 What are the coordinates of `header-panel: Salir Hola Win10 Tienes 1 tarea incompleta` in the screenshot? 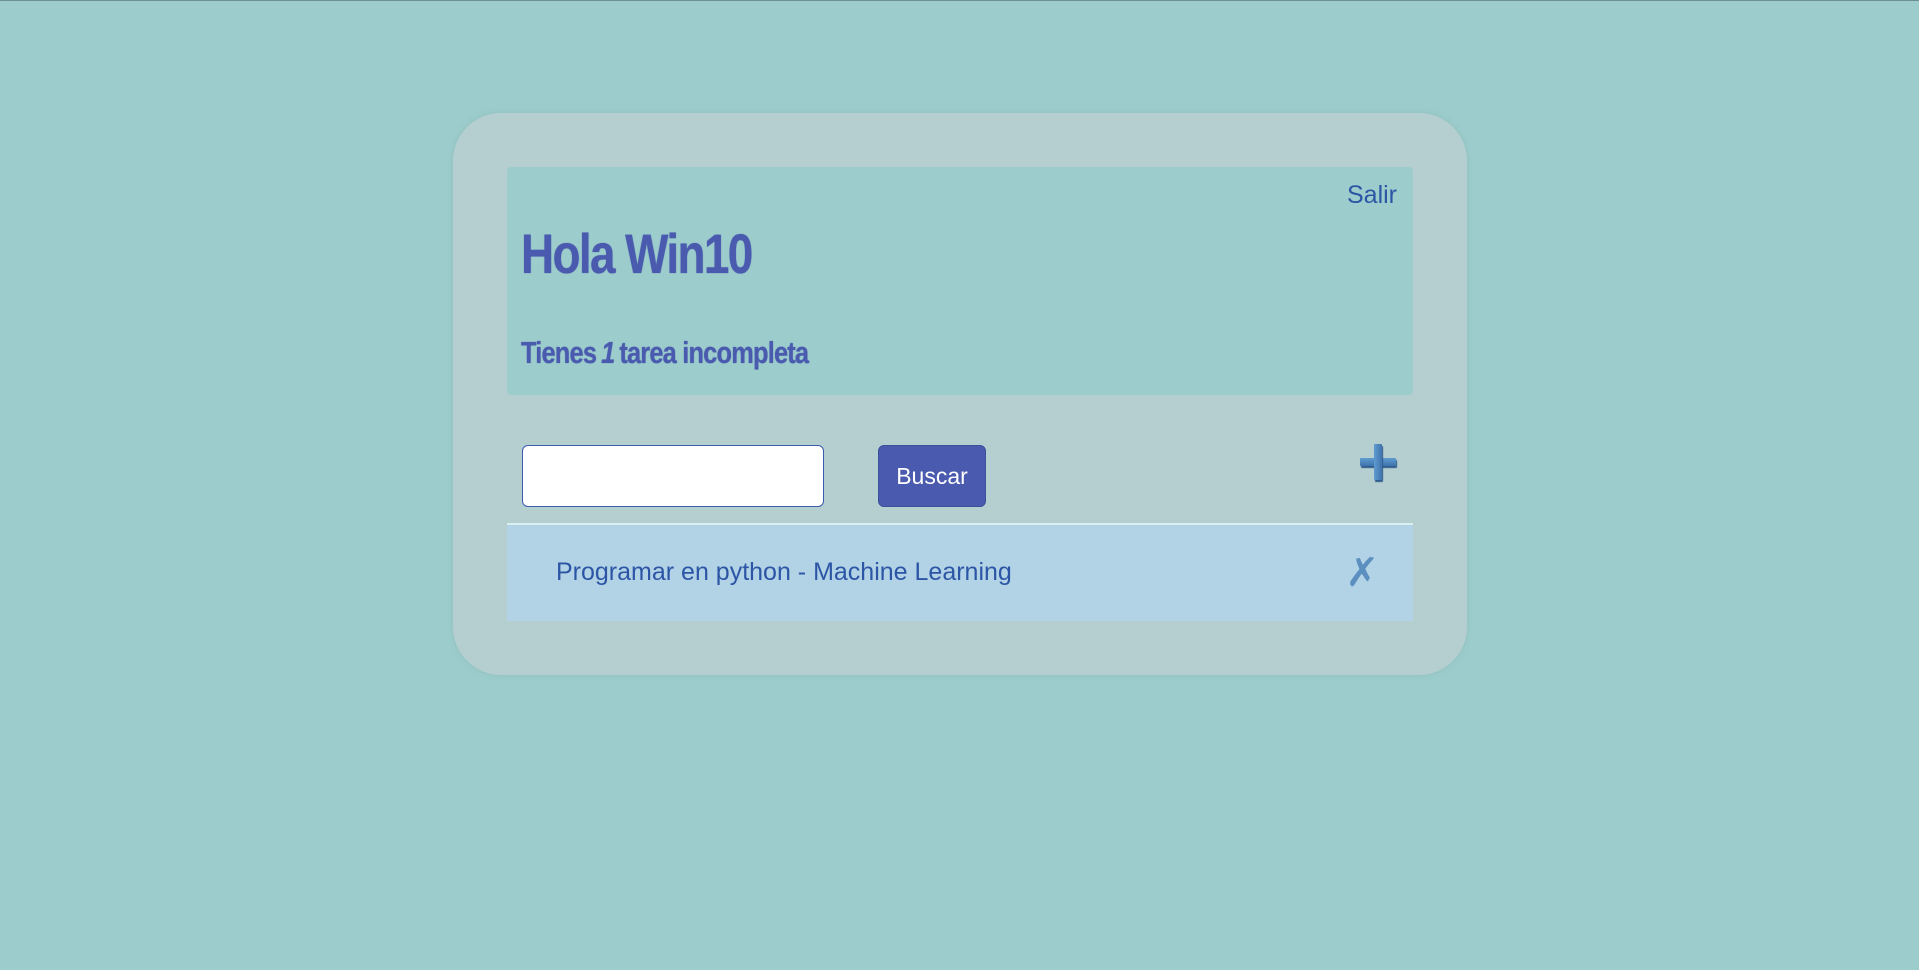 It's located at (960, 281).